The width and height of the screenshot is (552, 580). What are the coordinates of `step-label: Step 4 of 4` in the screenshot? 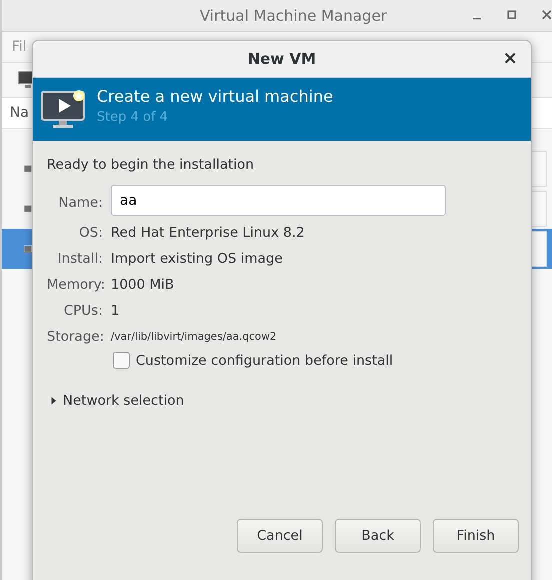 It's located at (133, 117).